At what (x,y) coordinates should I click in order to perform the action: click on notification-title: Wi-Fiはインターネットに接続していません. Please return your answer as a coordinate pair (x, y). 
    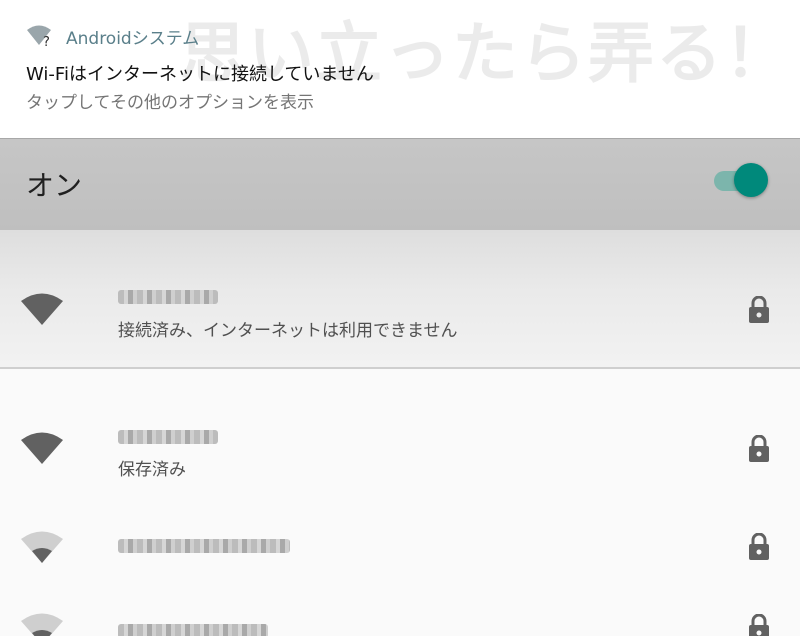
    Looking at the image, I should click on (200, 74).